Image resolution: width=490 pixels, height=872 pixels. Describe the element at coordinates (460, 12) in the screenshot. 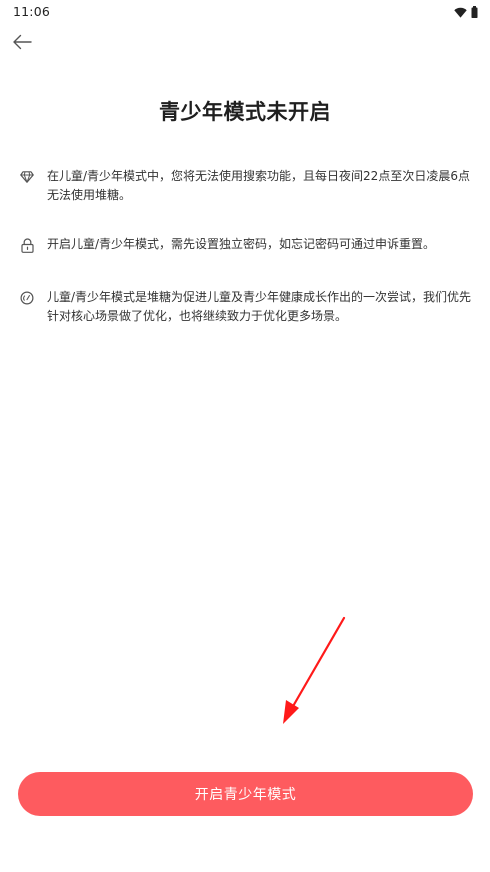

I see `wifi-icon` at that location.